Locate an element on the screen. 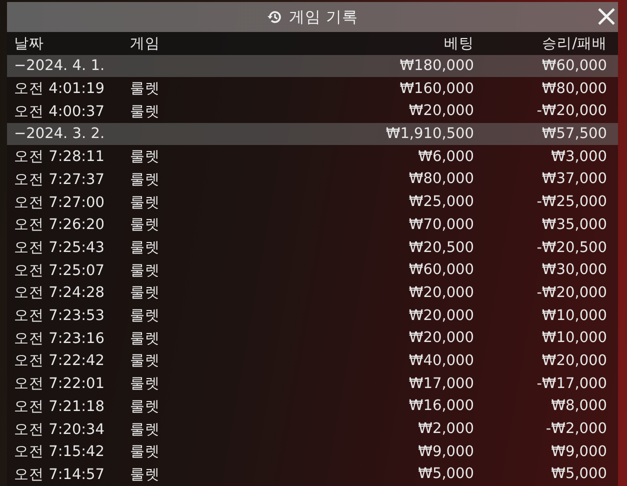 The height and width of the screenshot is (486, 627). result-cell-text: -₩20,500 is located at coordinates (571, 248).